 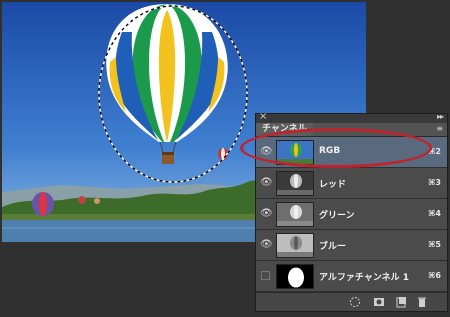 I want to click on panel-bottom-bar, so click(x=351, y=301).